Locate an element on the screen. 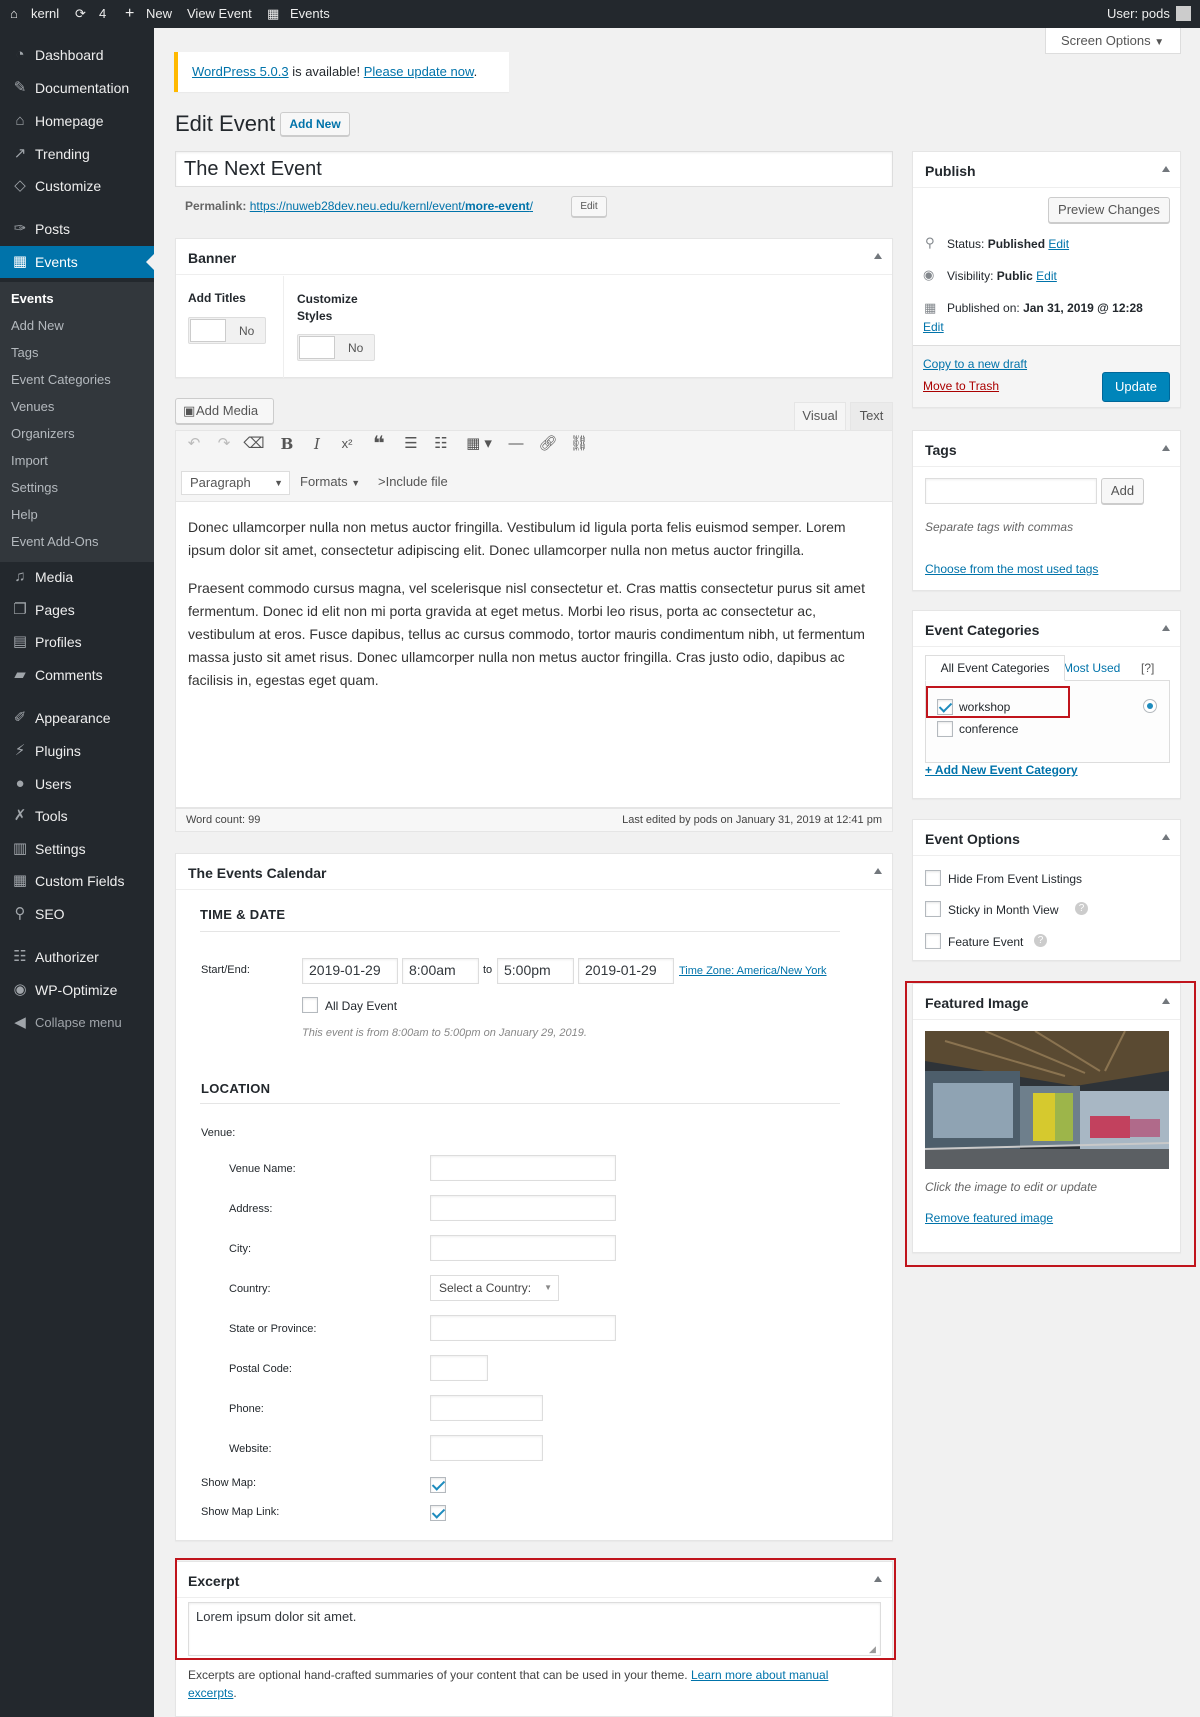 This screenshot has width=1200, height=1717. update-now-link: Please update now is located at coordinates (419, 71).